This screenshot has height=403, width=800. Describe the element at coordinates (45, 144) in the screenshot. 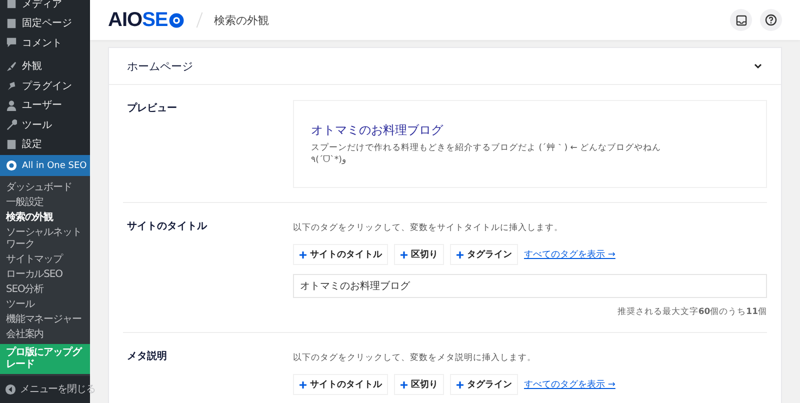

I see `sidebar-item: 設定` at that location.